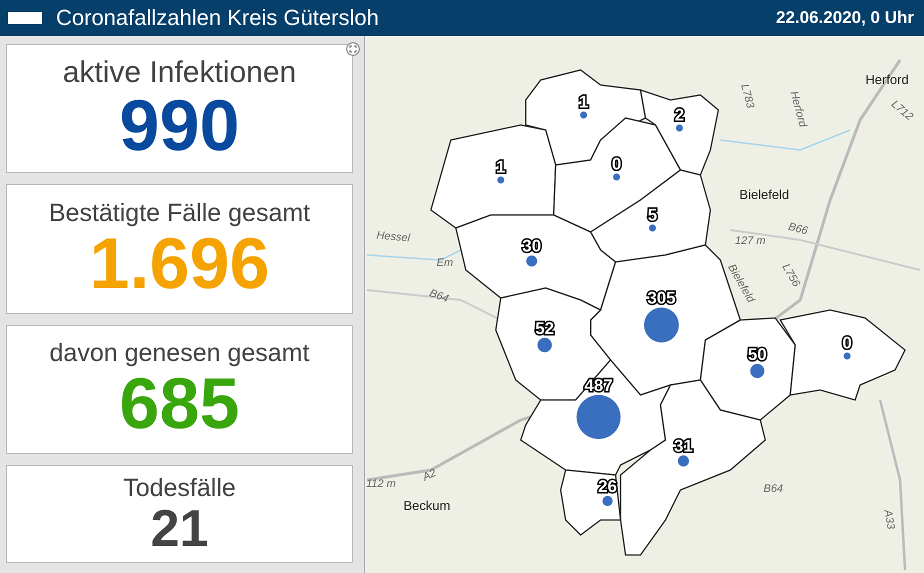 The image size is (924, 573). What do you see at coordinates (179, 264) in the screenshot?
I see `indicator-value: 1.696` at bounding box center [179, 264].